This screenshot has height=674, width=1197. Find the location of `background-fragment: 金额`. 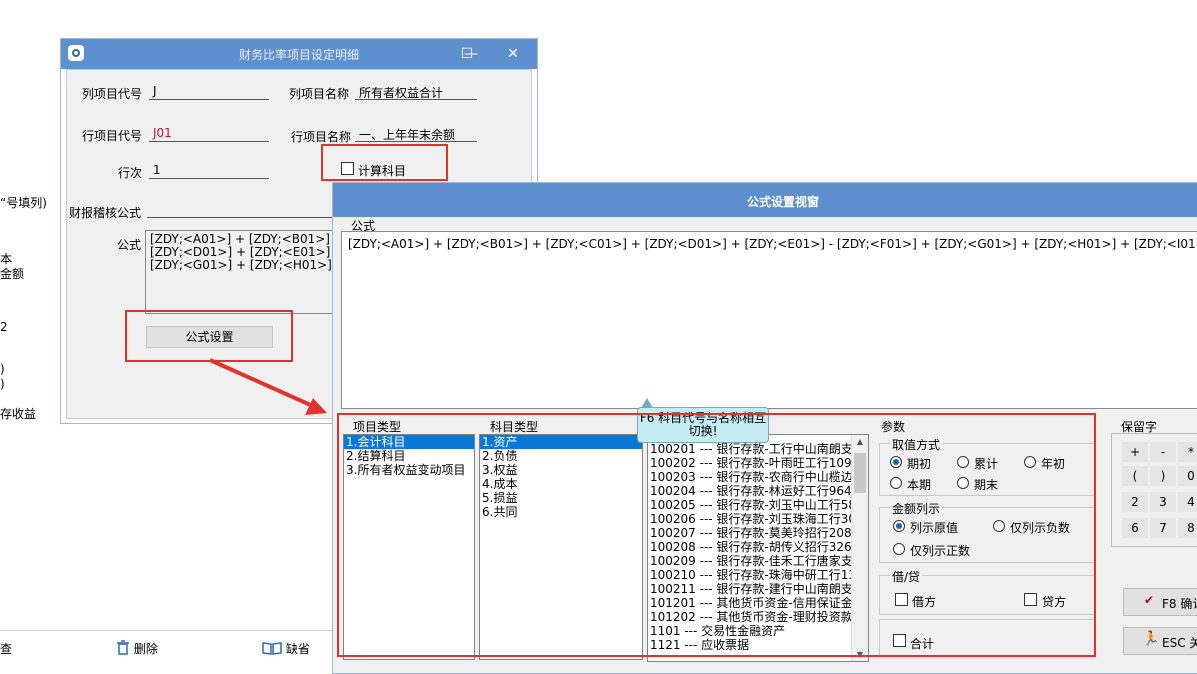

background-fragment: 金额 is located at coordinates (12, 274).